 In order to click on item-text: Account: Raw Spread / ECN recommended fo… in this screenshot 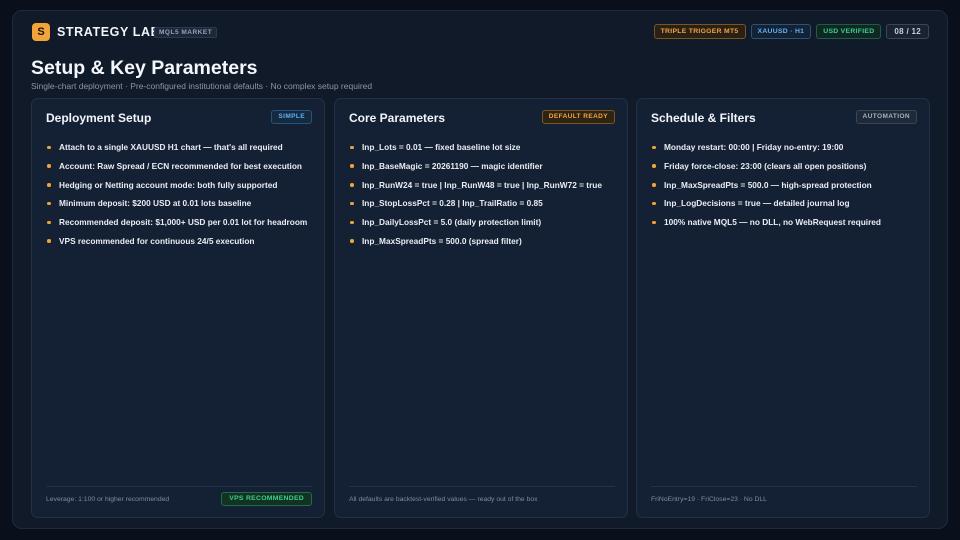, I will do `click(180, 165)`.